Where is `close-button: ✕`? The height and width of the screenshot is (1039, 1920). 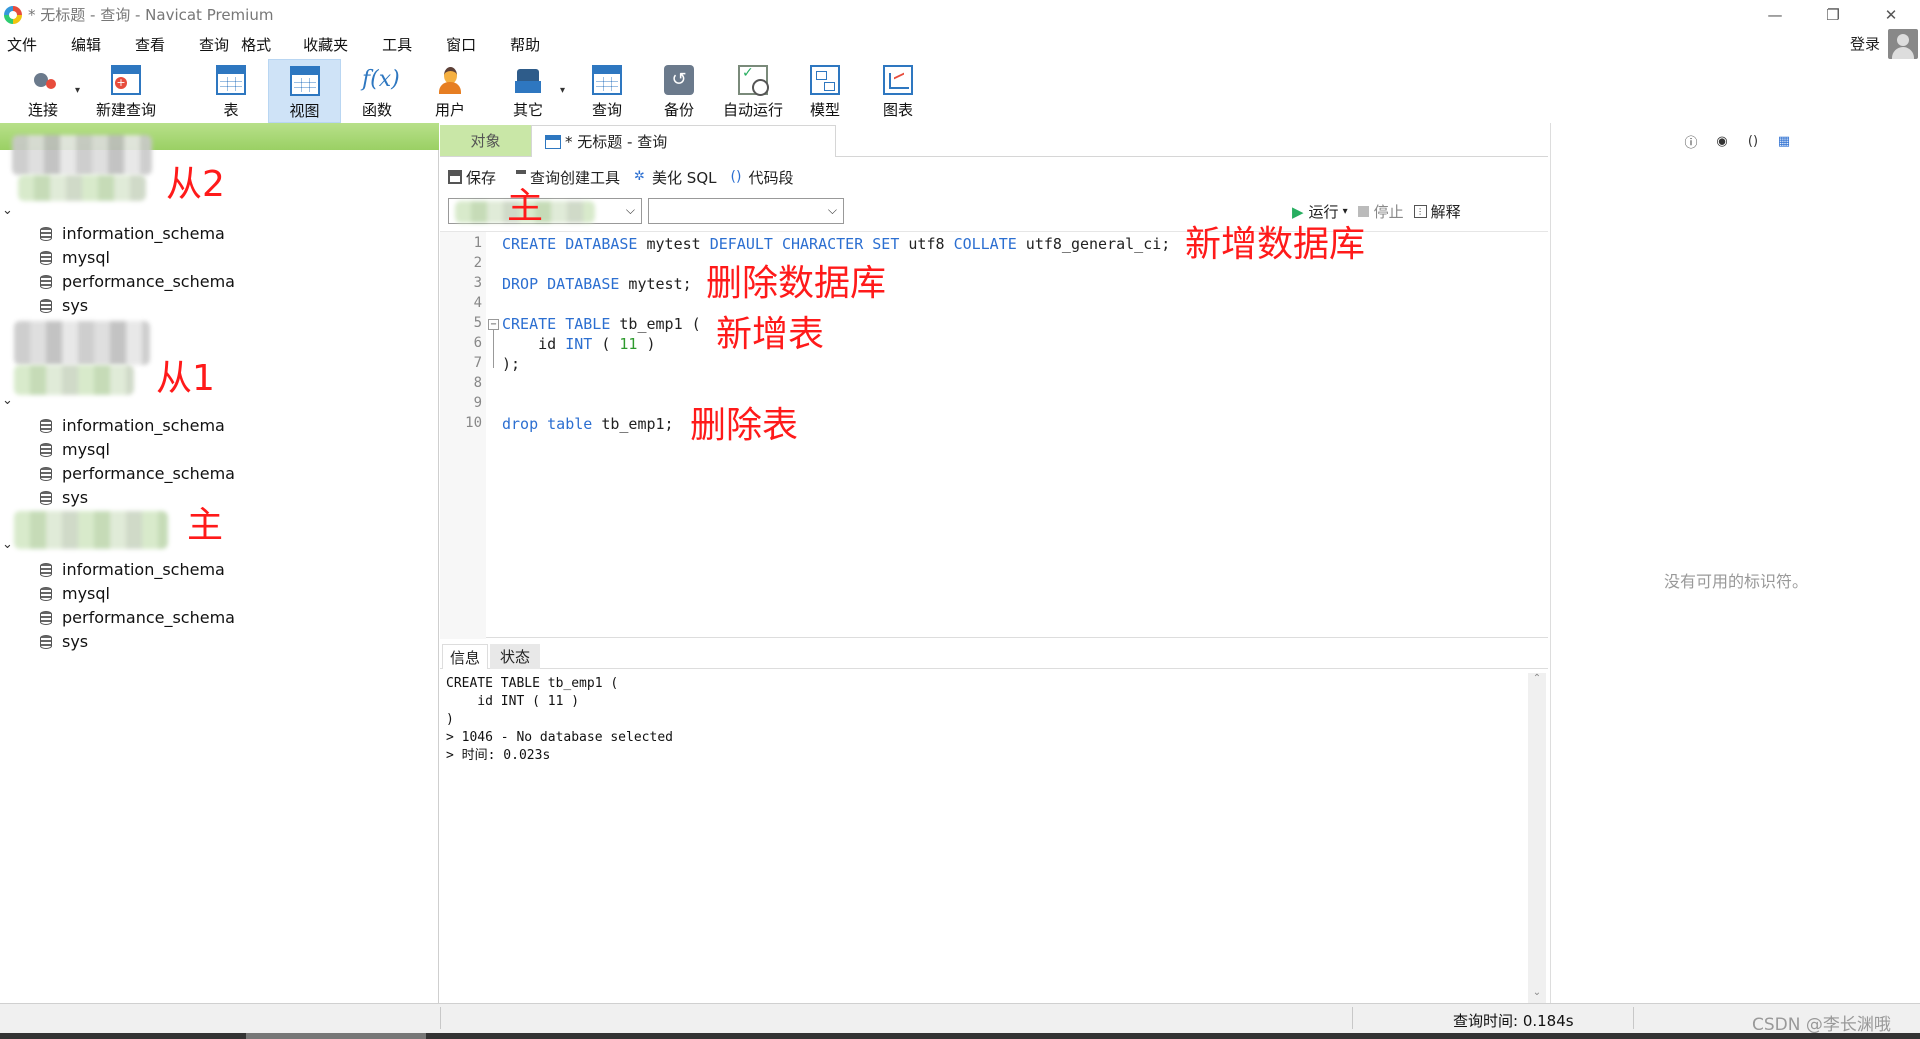
close-button: ✕ is located at coordinates (1891, 14).